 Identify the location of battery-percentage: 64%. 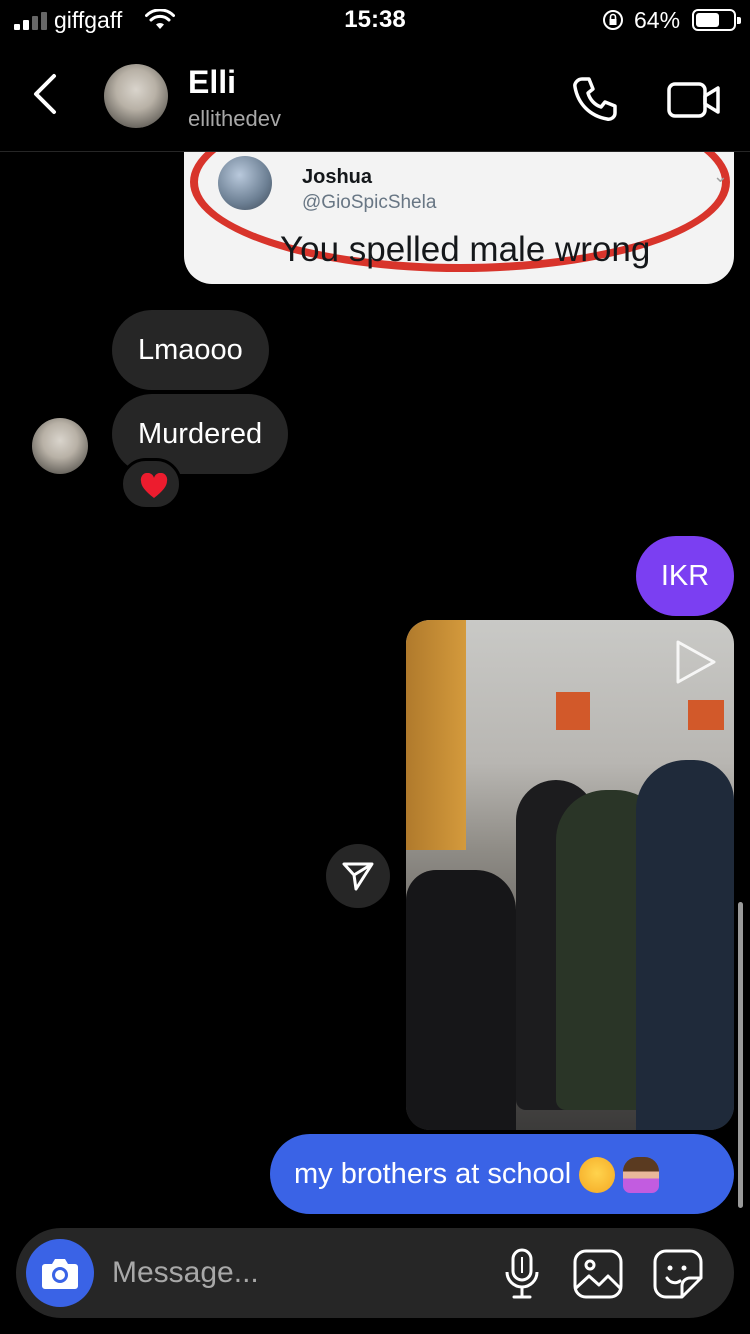
(657, 20).